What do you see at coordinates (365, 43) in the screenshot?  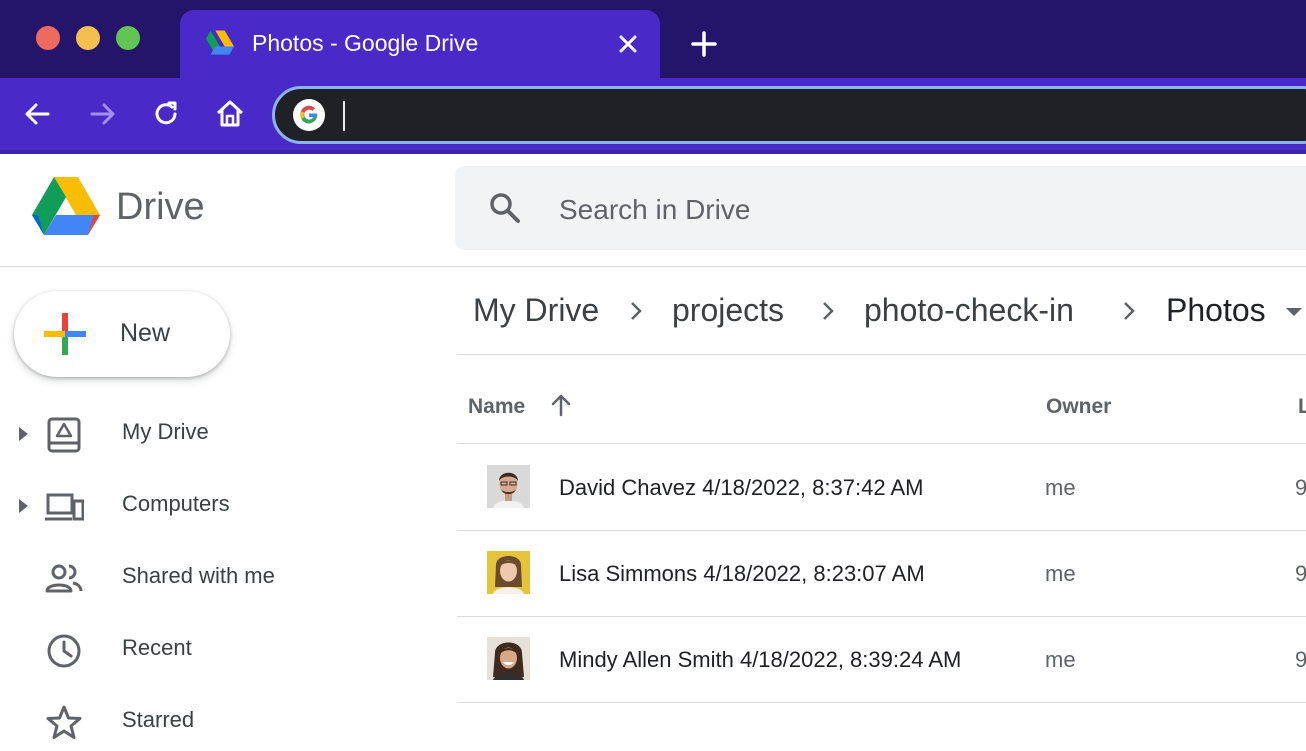 I see `tab-title: Photos - Google Drive` at bounding box center [365, 43].